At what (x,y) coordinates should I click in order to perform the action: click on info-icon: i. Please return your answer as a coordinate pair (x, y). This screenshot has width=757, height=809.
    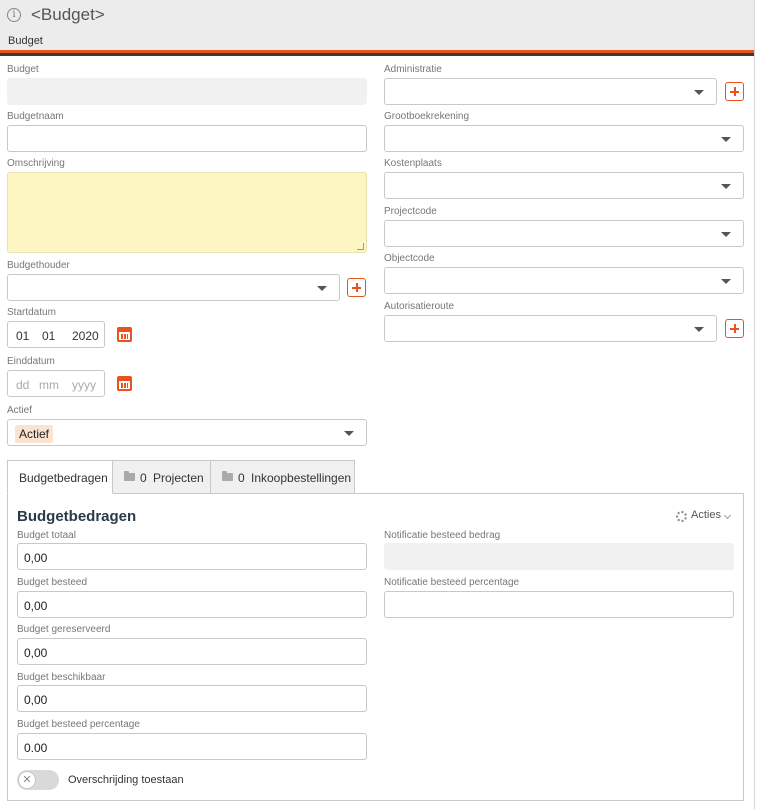
    Looking at the image, I should click on (14, 15).